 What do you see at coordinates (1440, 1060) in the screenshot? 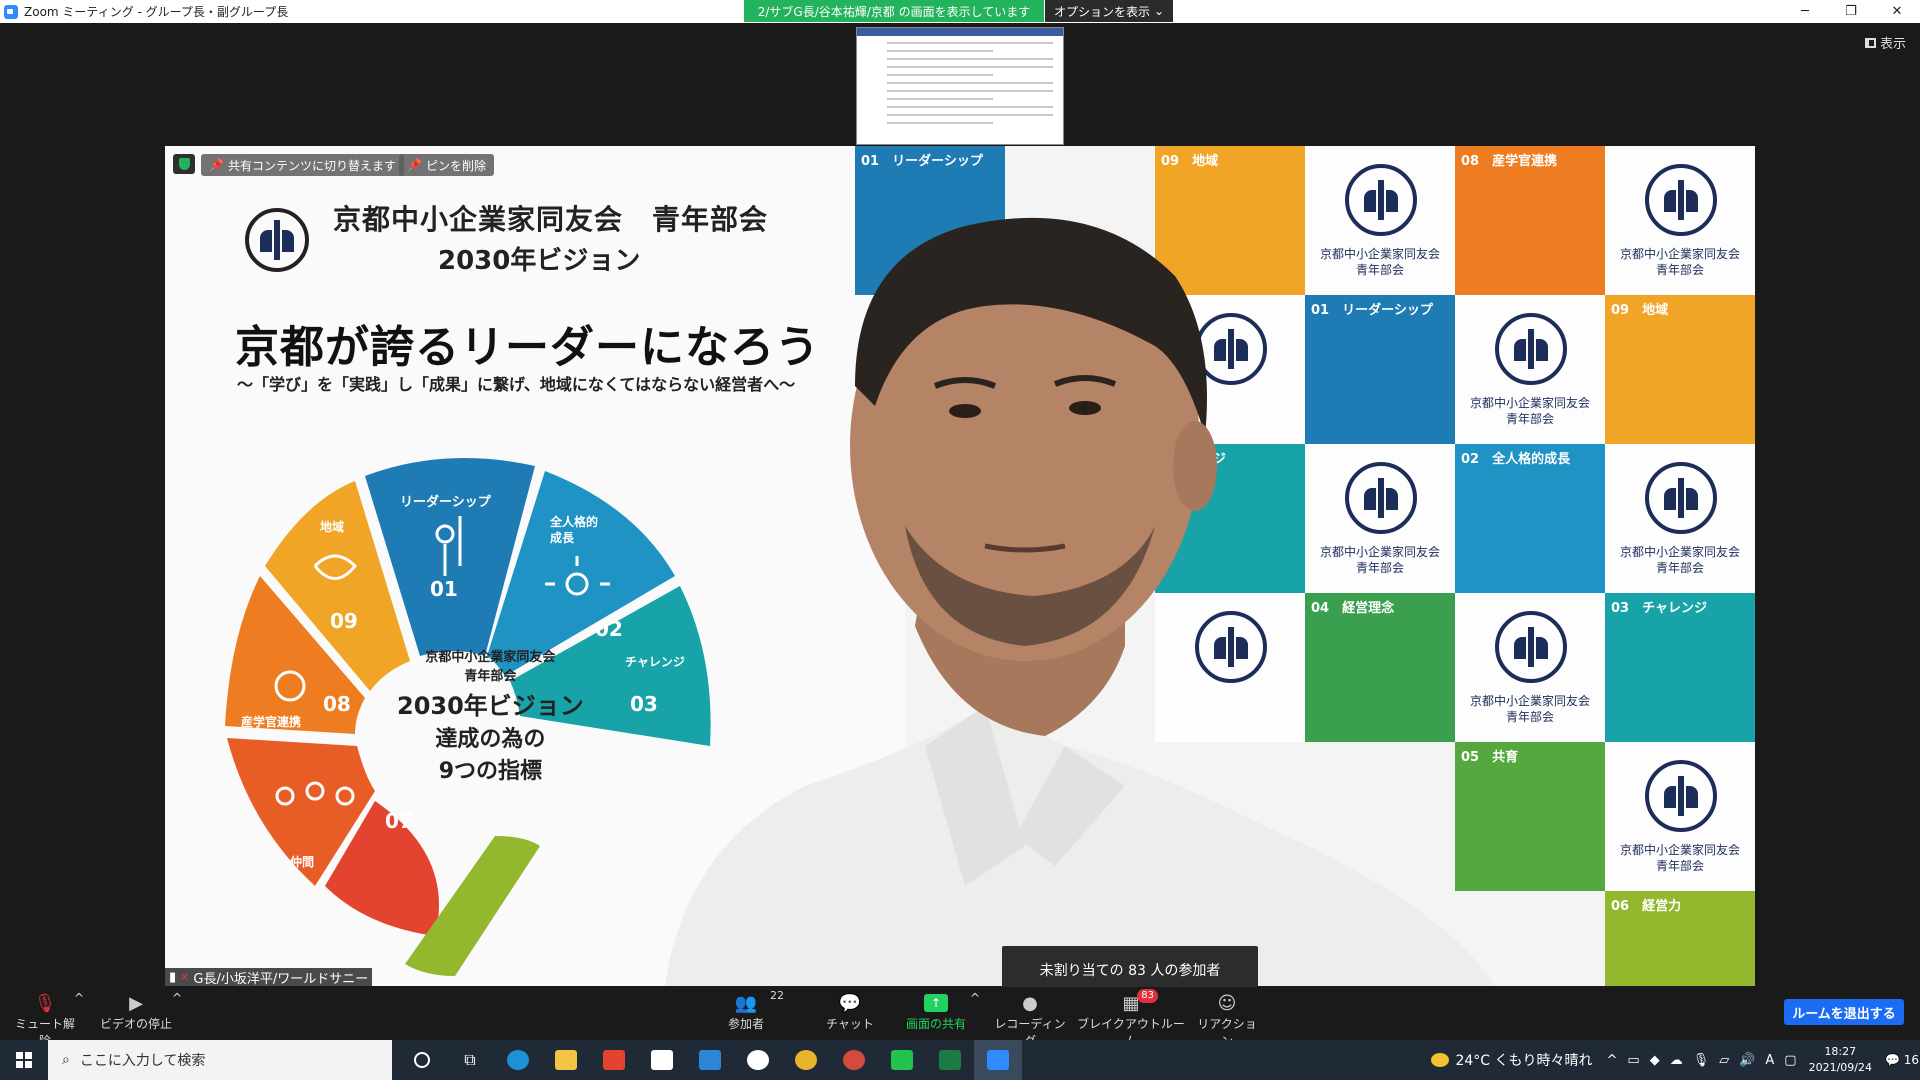
I see `weather-cloud-sun-icon` at bounding box center [1440, 1060].